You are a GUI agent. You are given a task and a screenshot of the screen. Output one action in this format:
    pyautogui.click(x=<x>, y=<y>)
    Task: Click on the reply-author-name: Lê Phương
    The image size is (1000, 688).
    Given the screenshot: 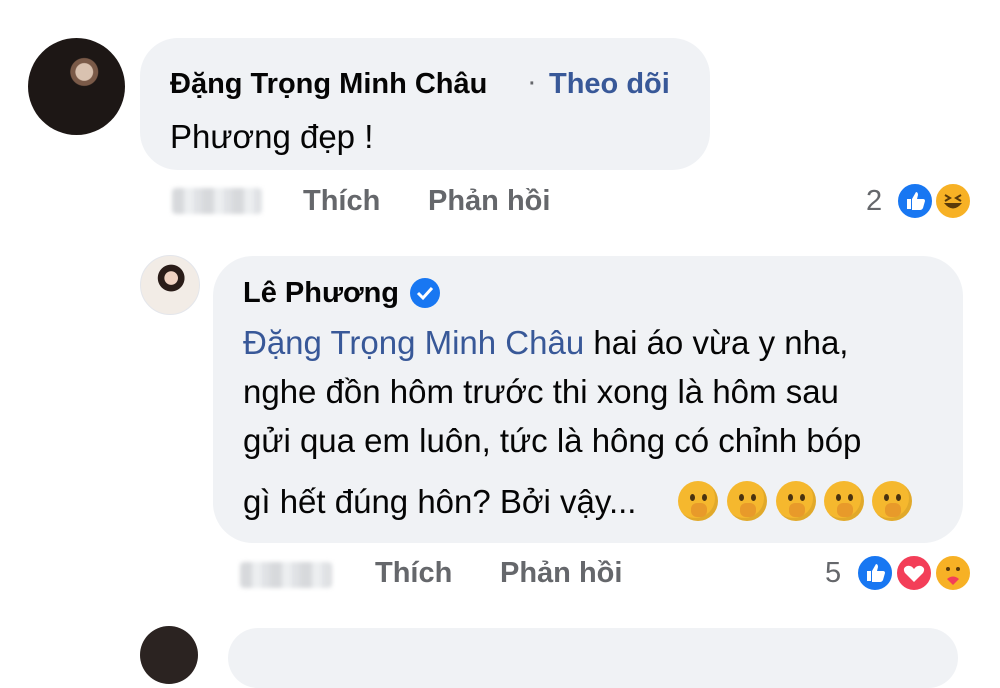 What is the action you would take?
    pyautogui.click(x=321, y=293)
    